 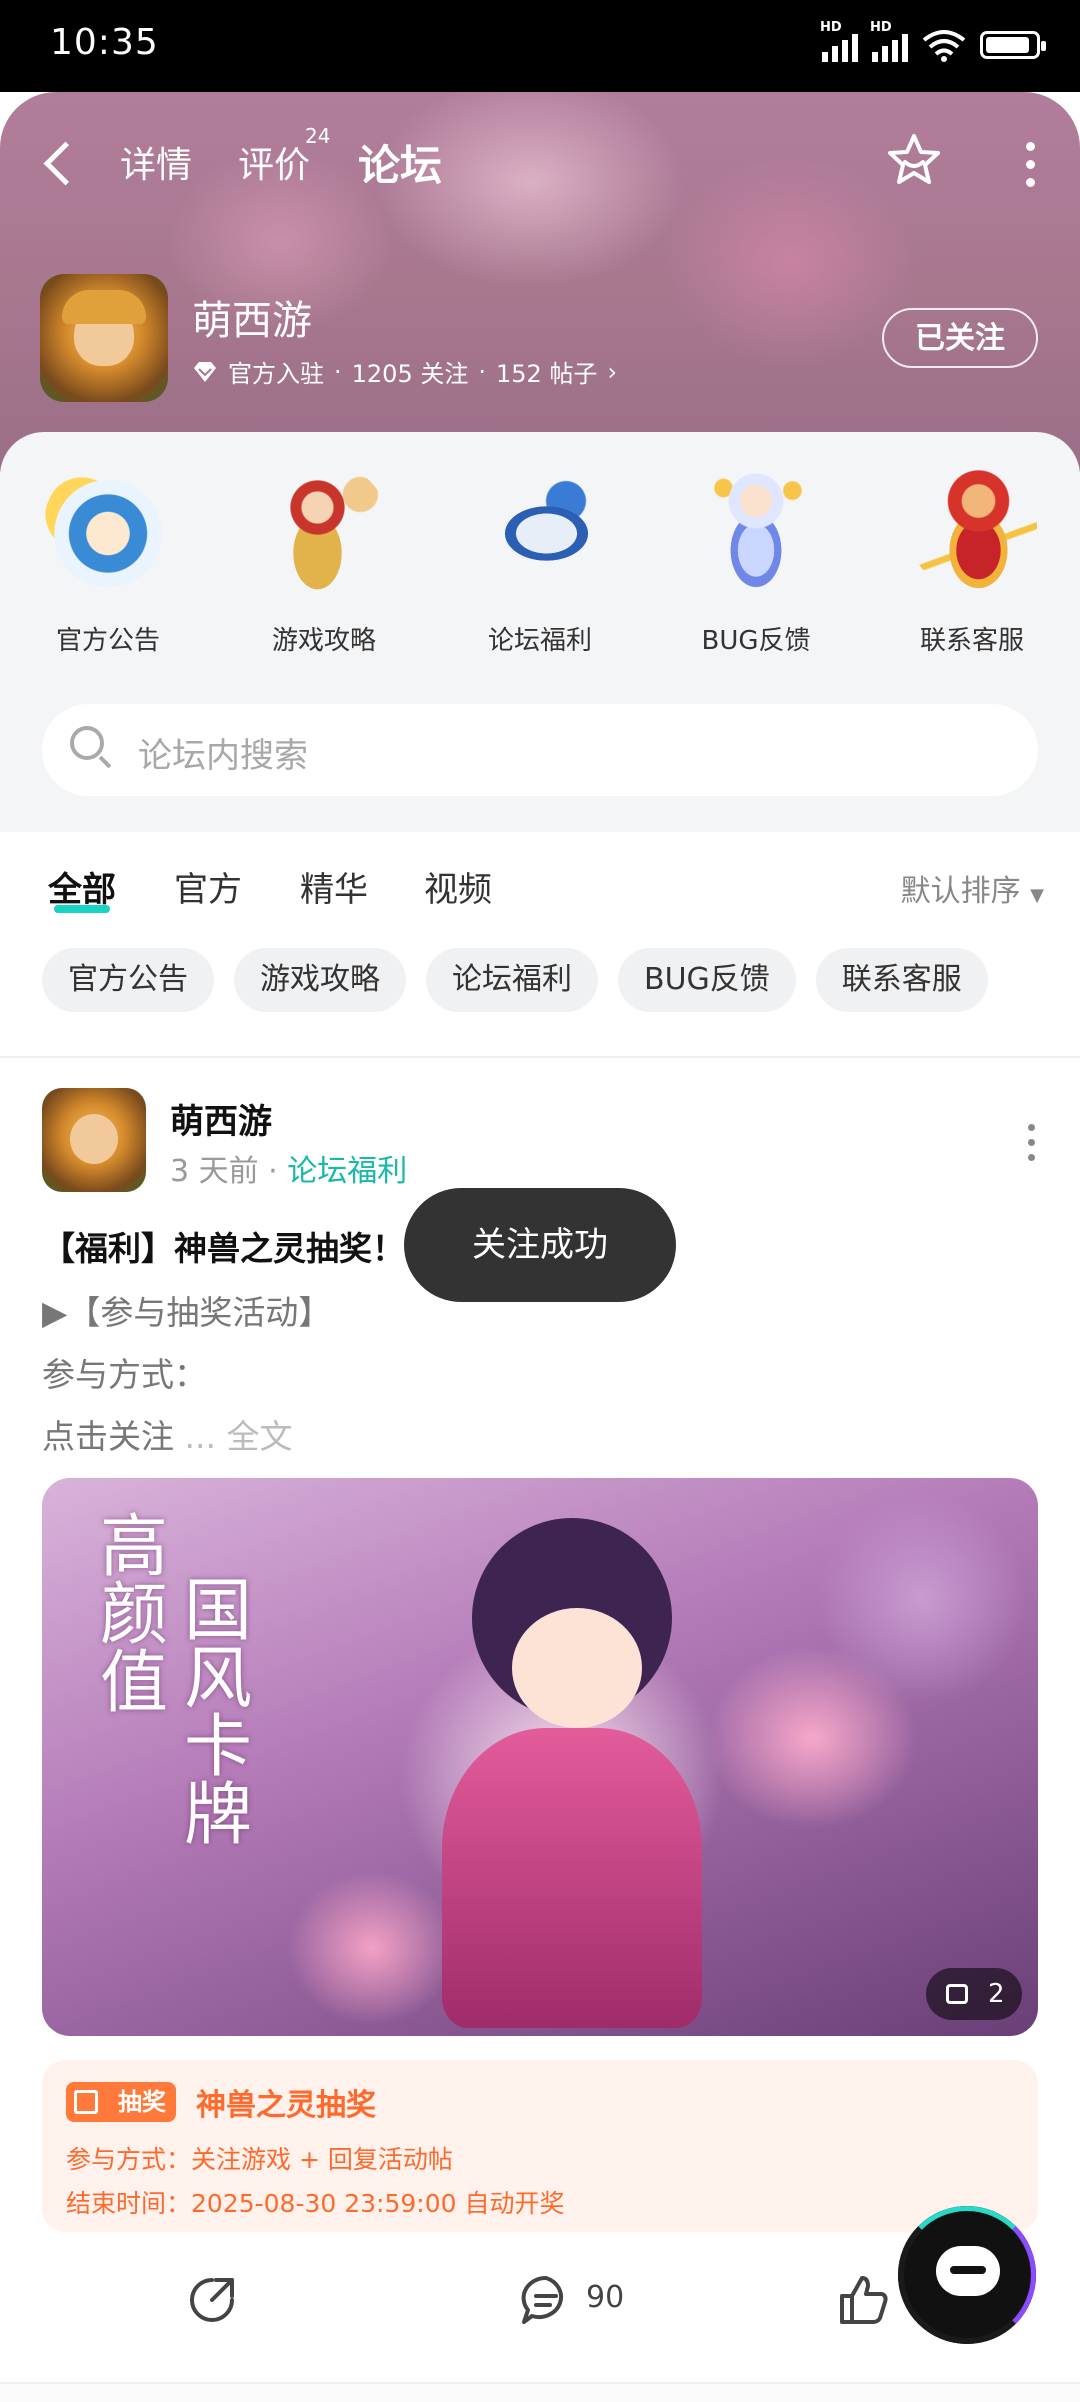 I want to click on chat-assistant-fab, so click(x=967, y=2275).